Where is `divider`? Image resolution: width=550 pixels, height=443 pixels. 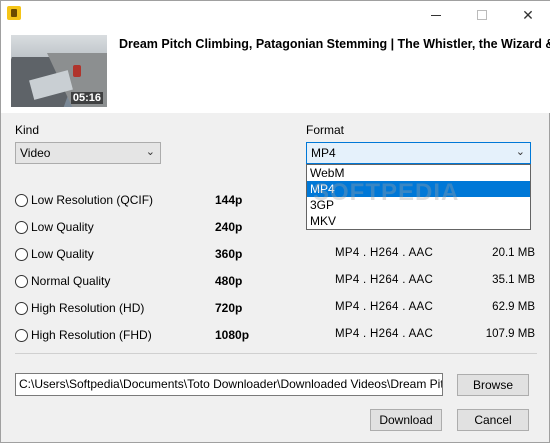
divider is located at coordinates (276, 353).